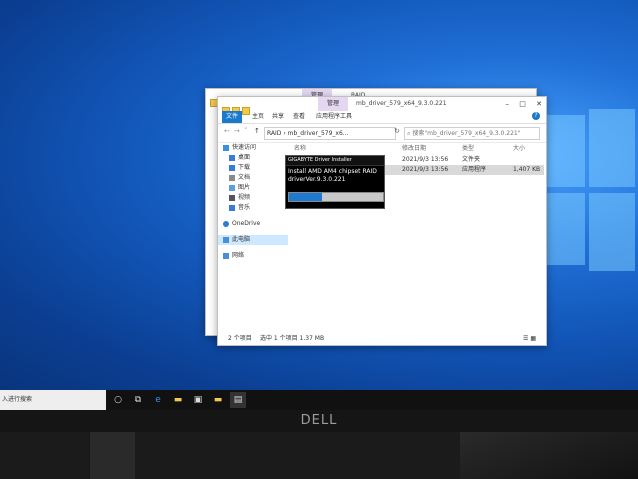 The width and height of the screenshot is (638, 479). I want to click on nav-label: 视频, so click(244, 197).